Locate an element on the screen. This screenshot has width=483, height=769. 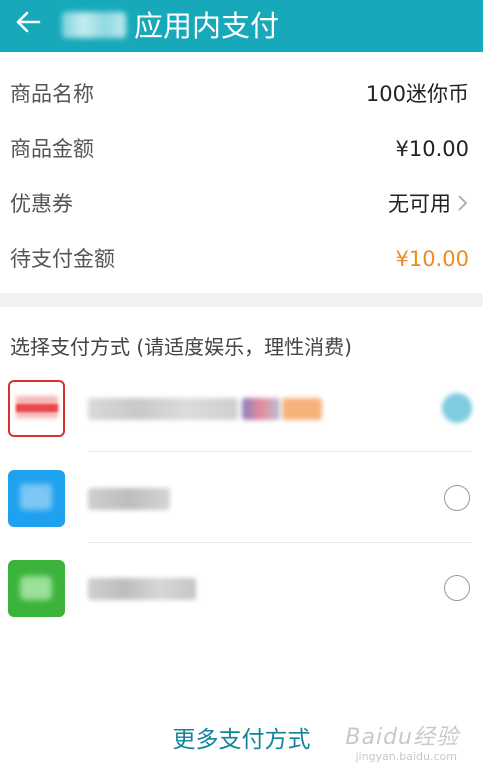
payment-method-card is located at coordinates (241, 420).